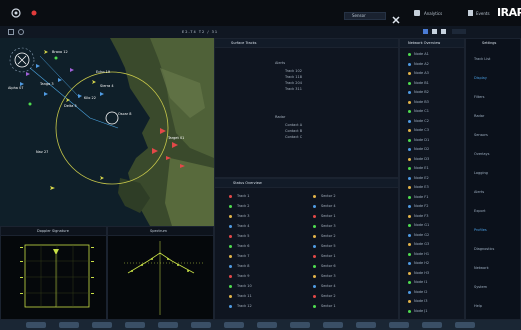 Image resolution: width=521 pixels, height=330 pixels. Describe the element at coordinates (396, 16) in the screenshot. I see `close-icon` at that location.